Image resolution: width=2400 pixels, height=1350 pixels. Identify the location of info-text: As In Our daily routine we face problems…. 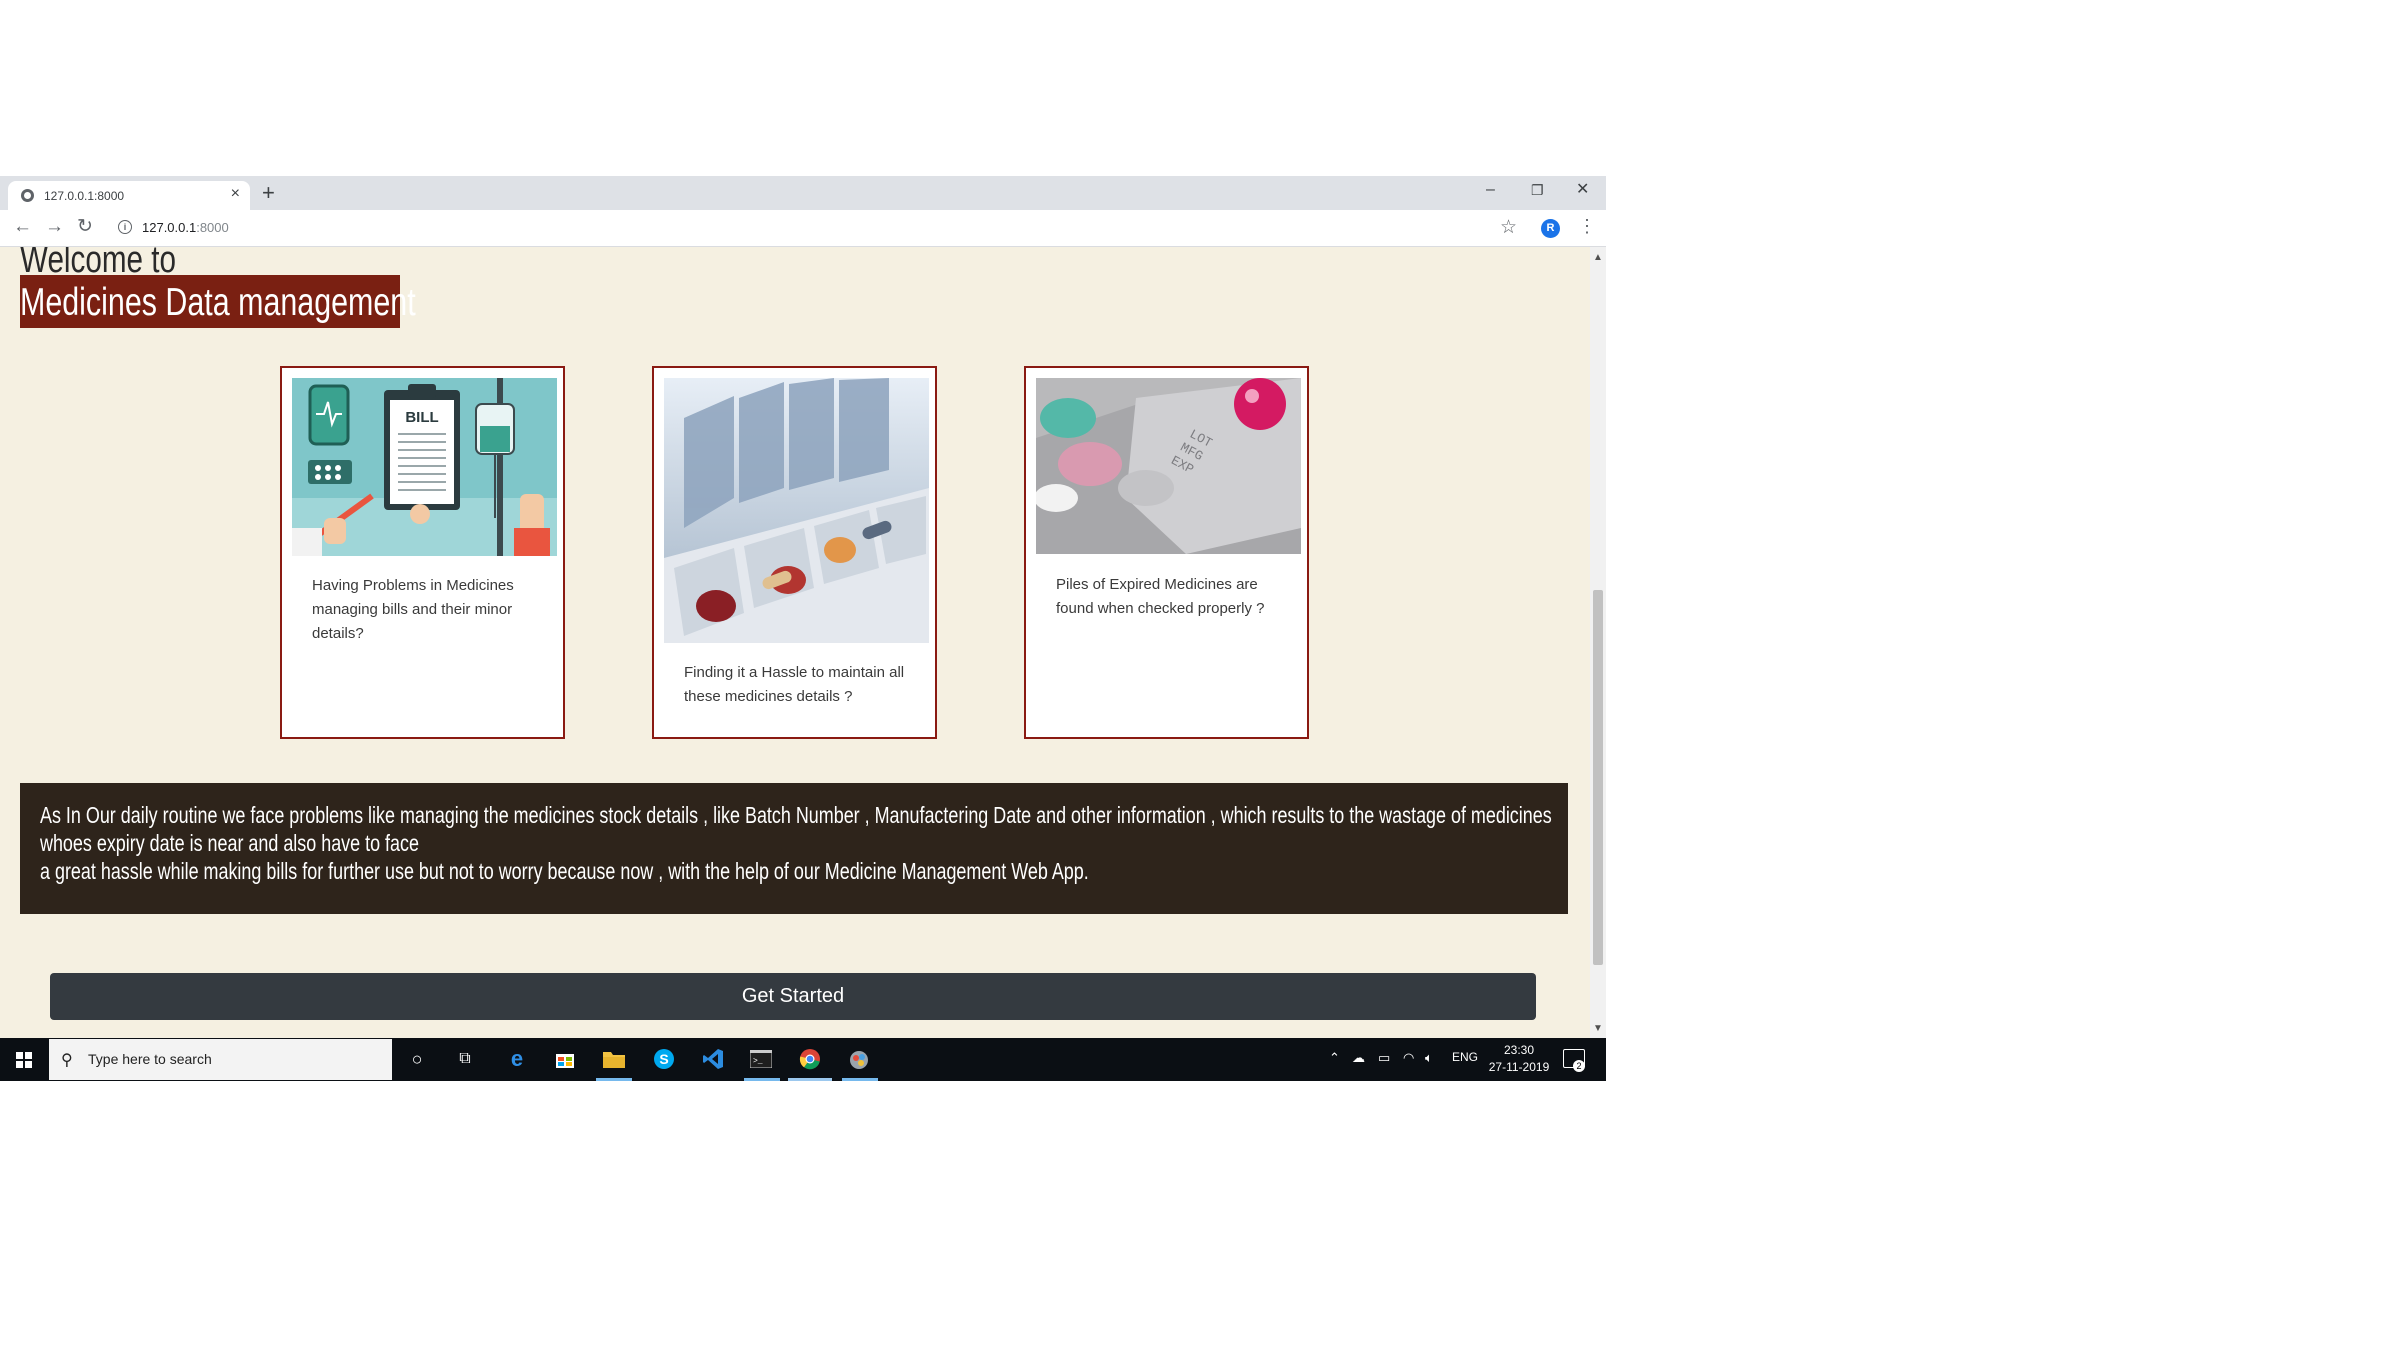
(800, 843).